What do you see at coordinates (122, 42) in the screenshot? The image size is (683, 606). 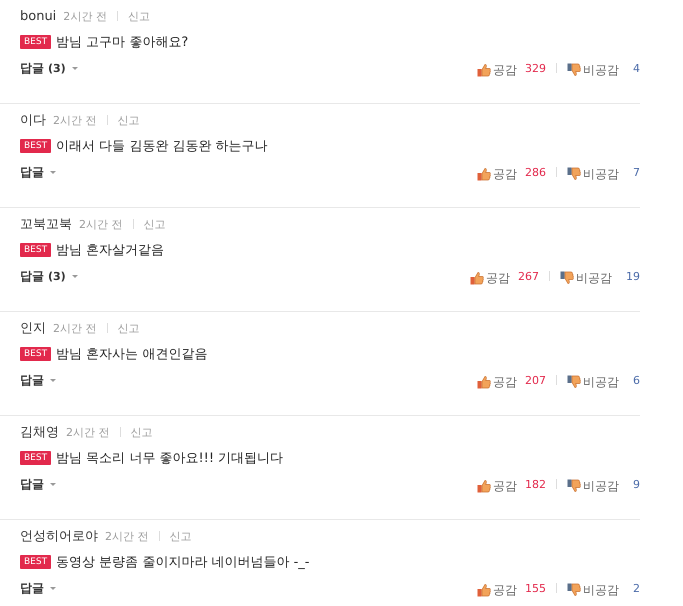 I see `comment-text: 밤님 고구마 좋아해요?` at bounding box center [122, 42].